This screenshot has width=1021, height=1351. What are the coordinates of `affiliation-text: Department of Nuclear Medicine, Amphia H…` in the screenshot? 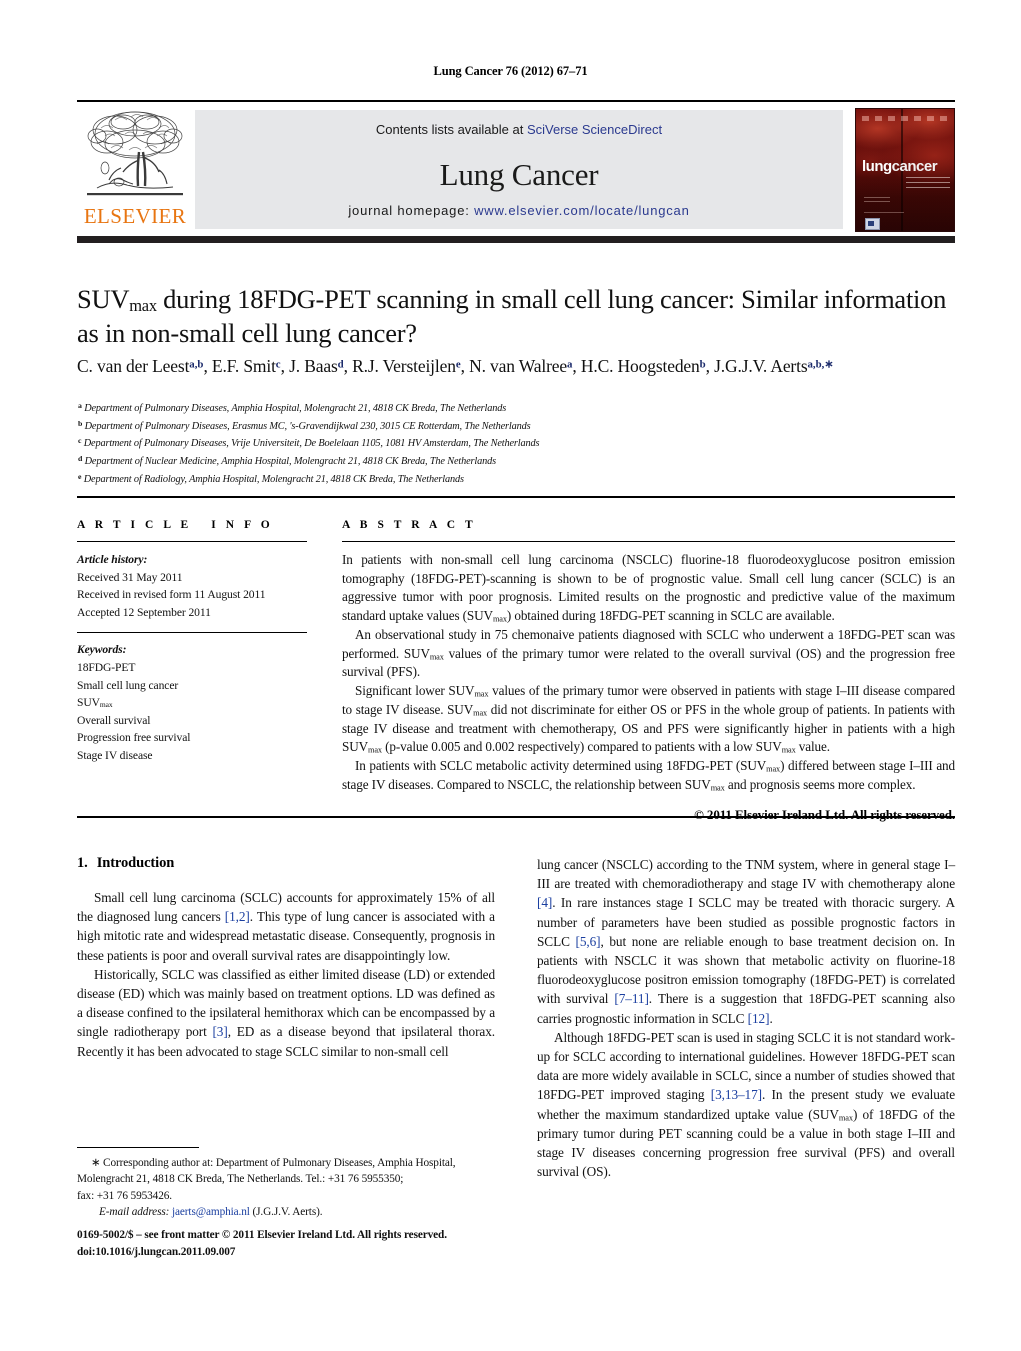 It's located at (289, 461).